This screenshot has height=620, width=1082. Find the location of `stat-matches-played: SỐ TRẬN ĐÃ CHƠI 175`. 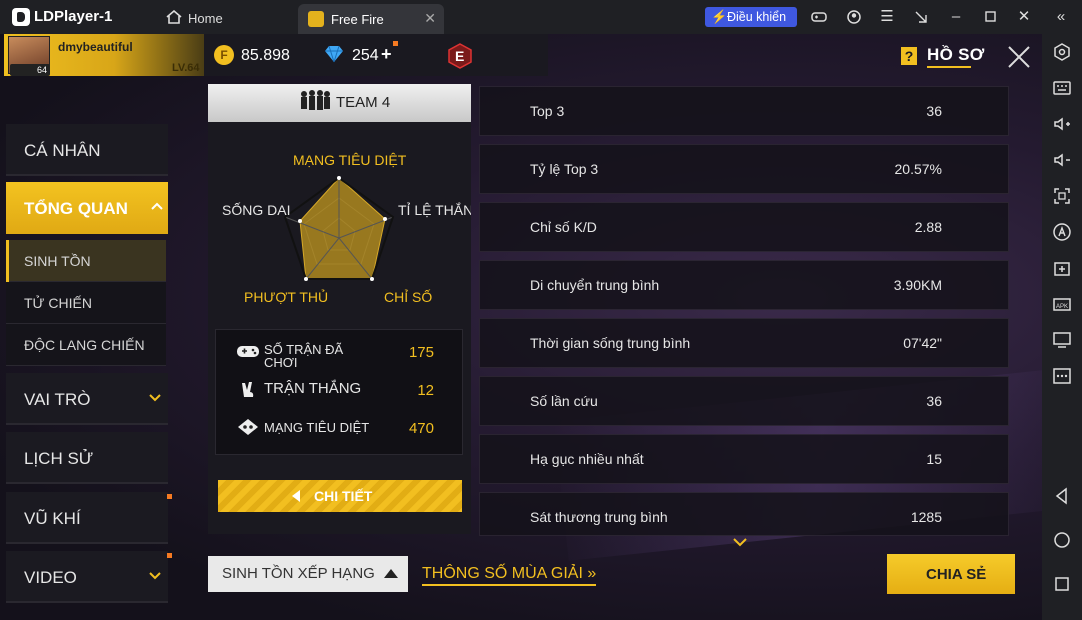

stat-matches-played: SỐ TRẬN ĐÃ CHƠI 175 is located at coordinates (340, 351).